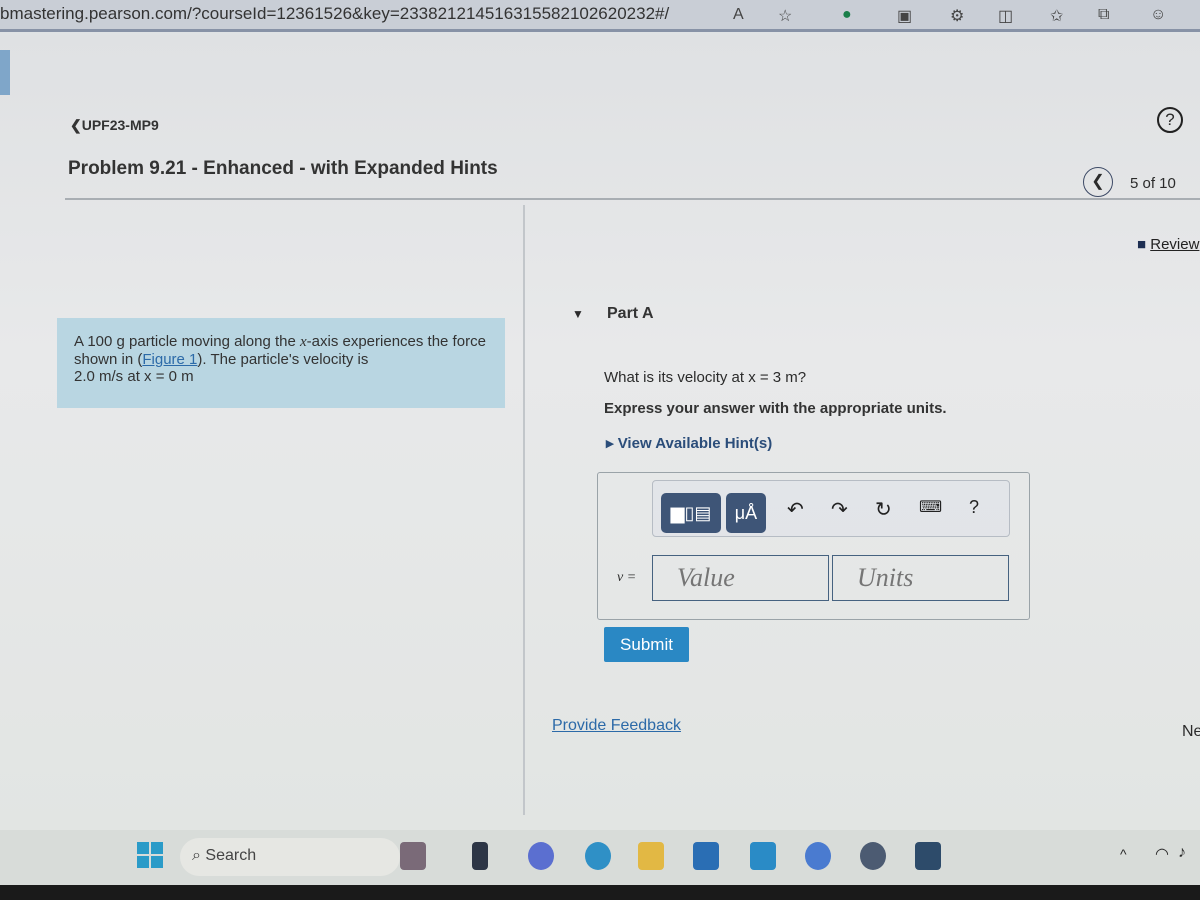  What do you see at coordinates (1153, 183) in the screenshot?
I see `problem-counter: 5 of 10` at bounding box center [1153, 183].